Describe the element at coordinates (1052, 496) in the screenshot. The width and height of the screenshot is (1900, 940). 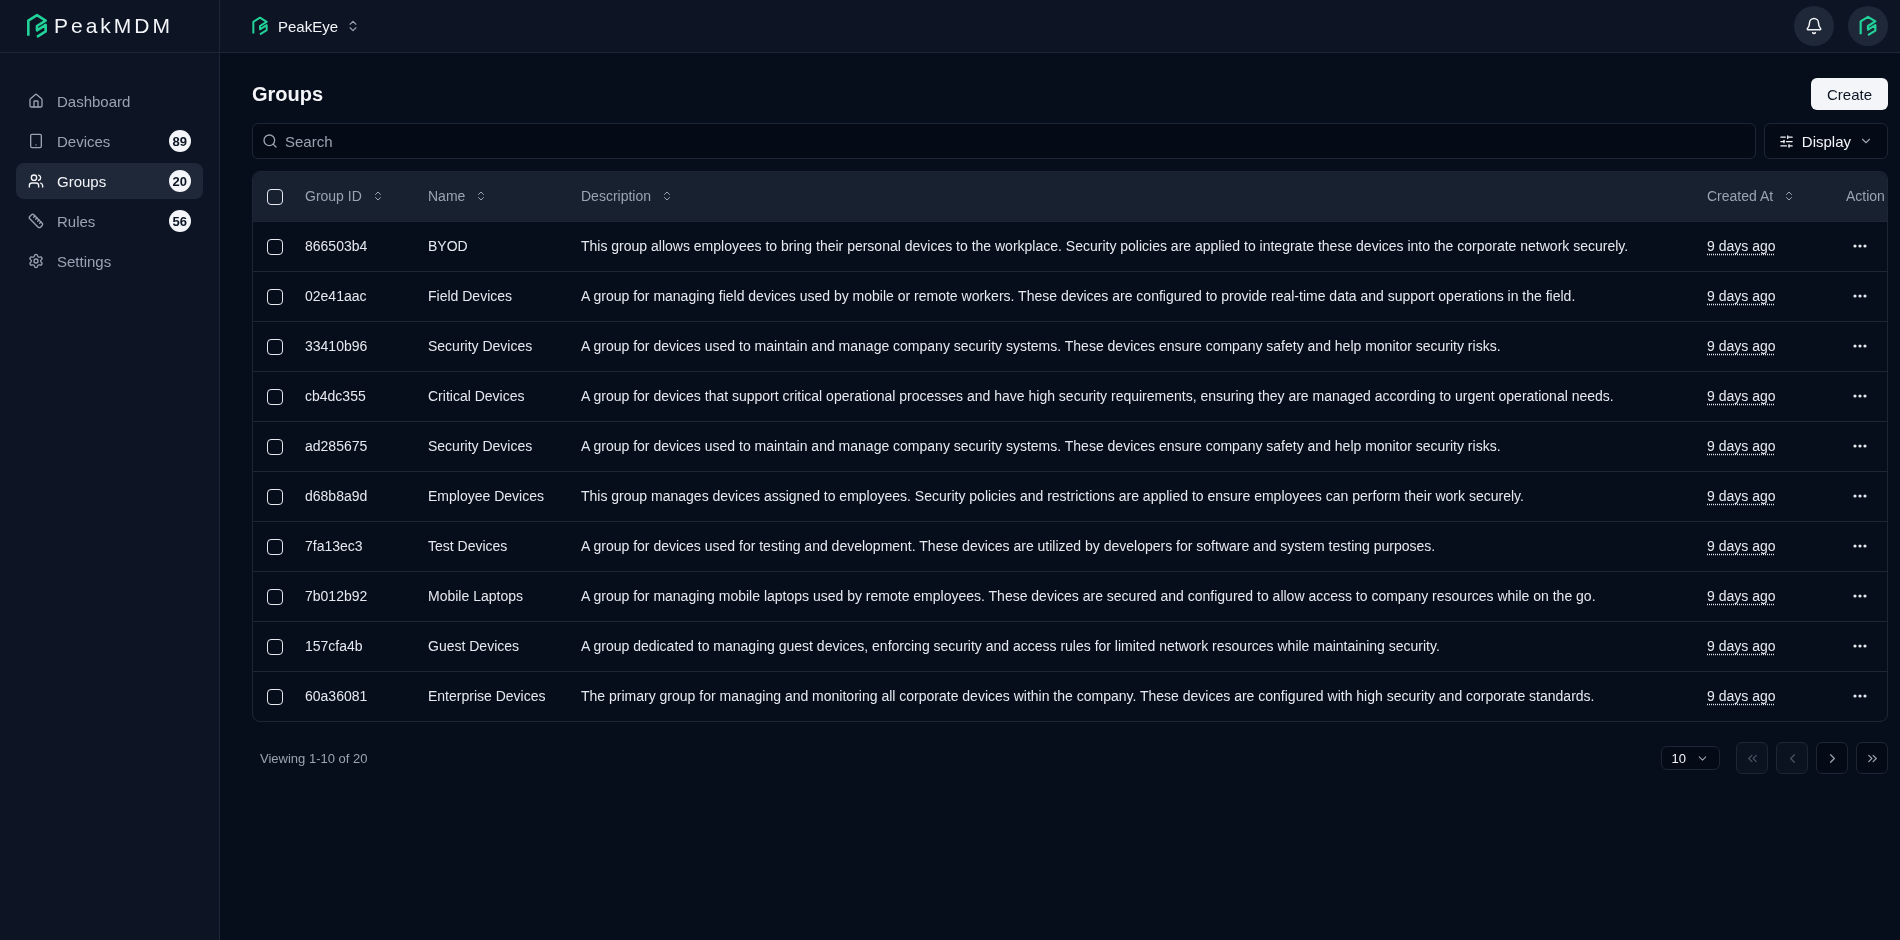
I see `group-description: This group manages devices assigned to employees. Security policies and restrictions are applied to ensure employees can perform their work securely.` at that location.